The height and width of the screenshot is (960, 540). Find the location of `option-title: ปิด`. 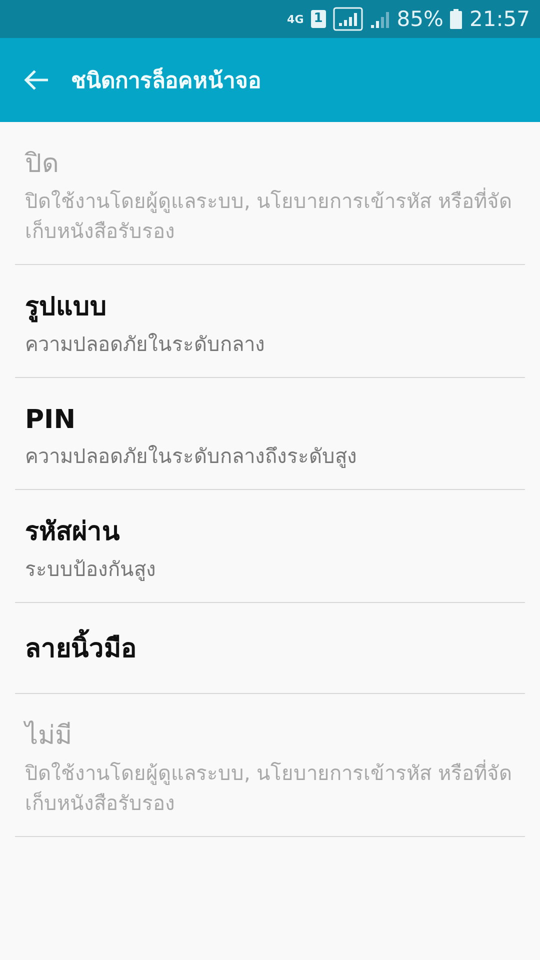

option-title: ปิด is located at coordinates (42, 164).